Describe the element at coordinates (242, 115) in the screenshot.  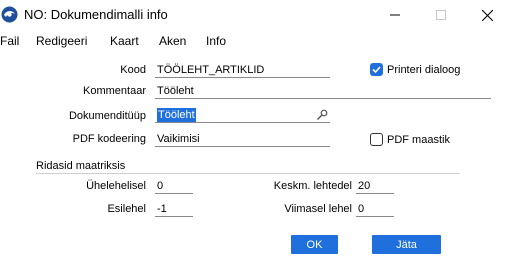
I see `dokumendituup-field: Tööleht` at that location.